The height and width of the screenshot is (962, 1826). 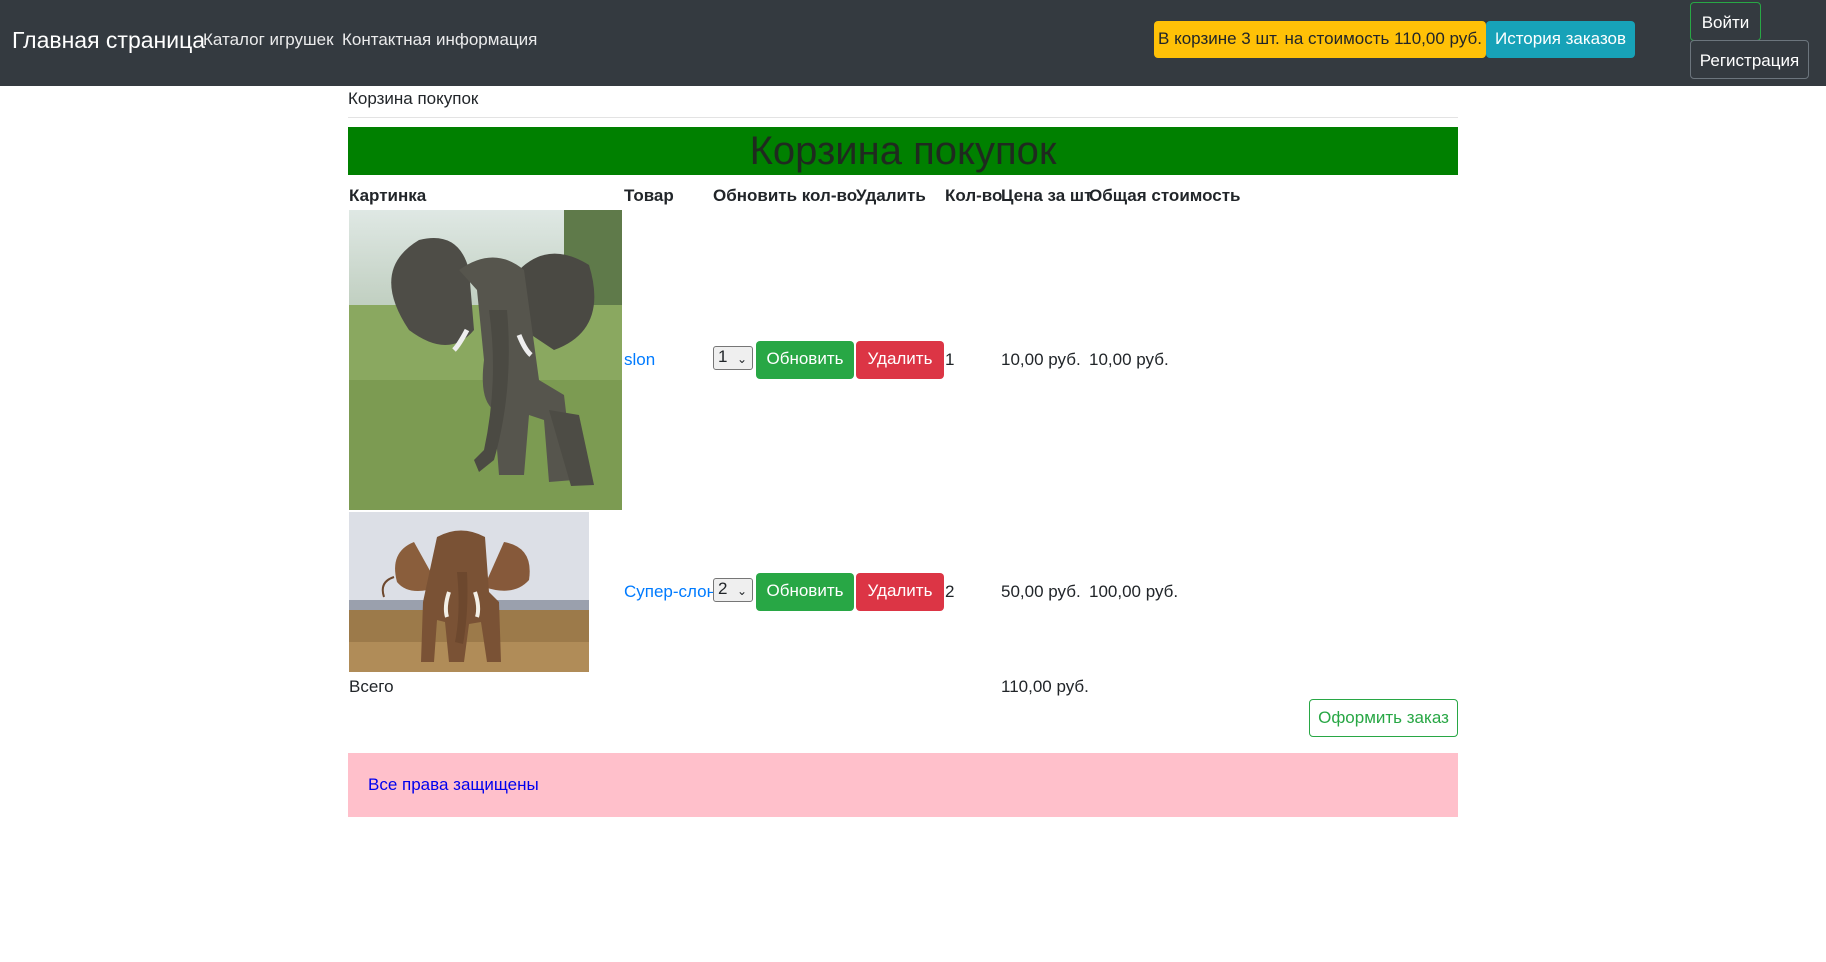 I want to click on column-header-update-qty: Обновить кол-во, so click(x=785, y=195).